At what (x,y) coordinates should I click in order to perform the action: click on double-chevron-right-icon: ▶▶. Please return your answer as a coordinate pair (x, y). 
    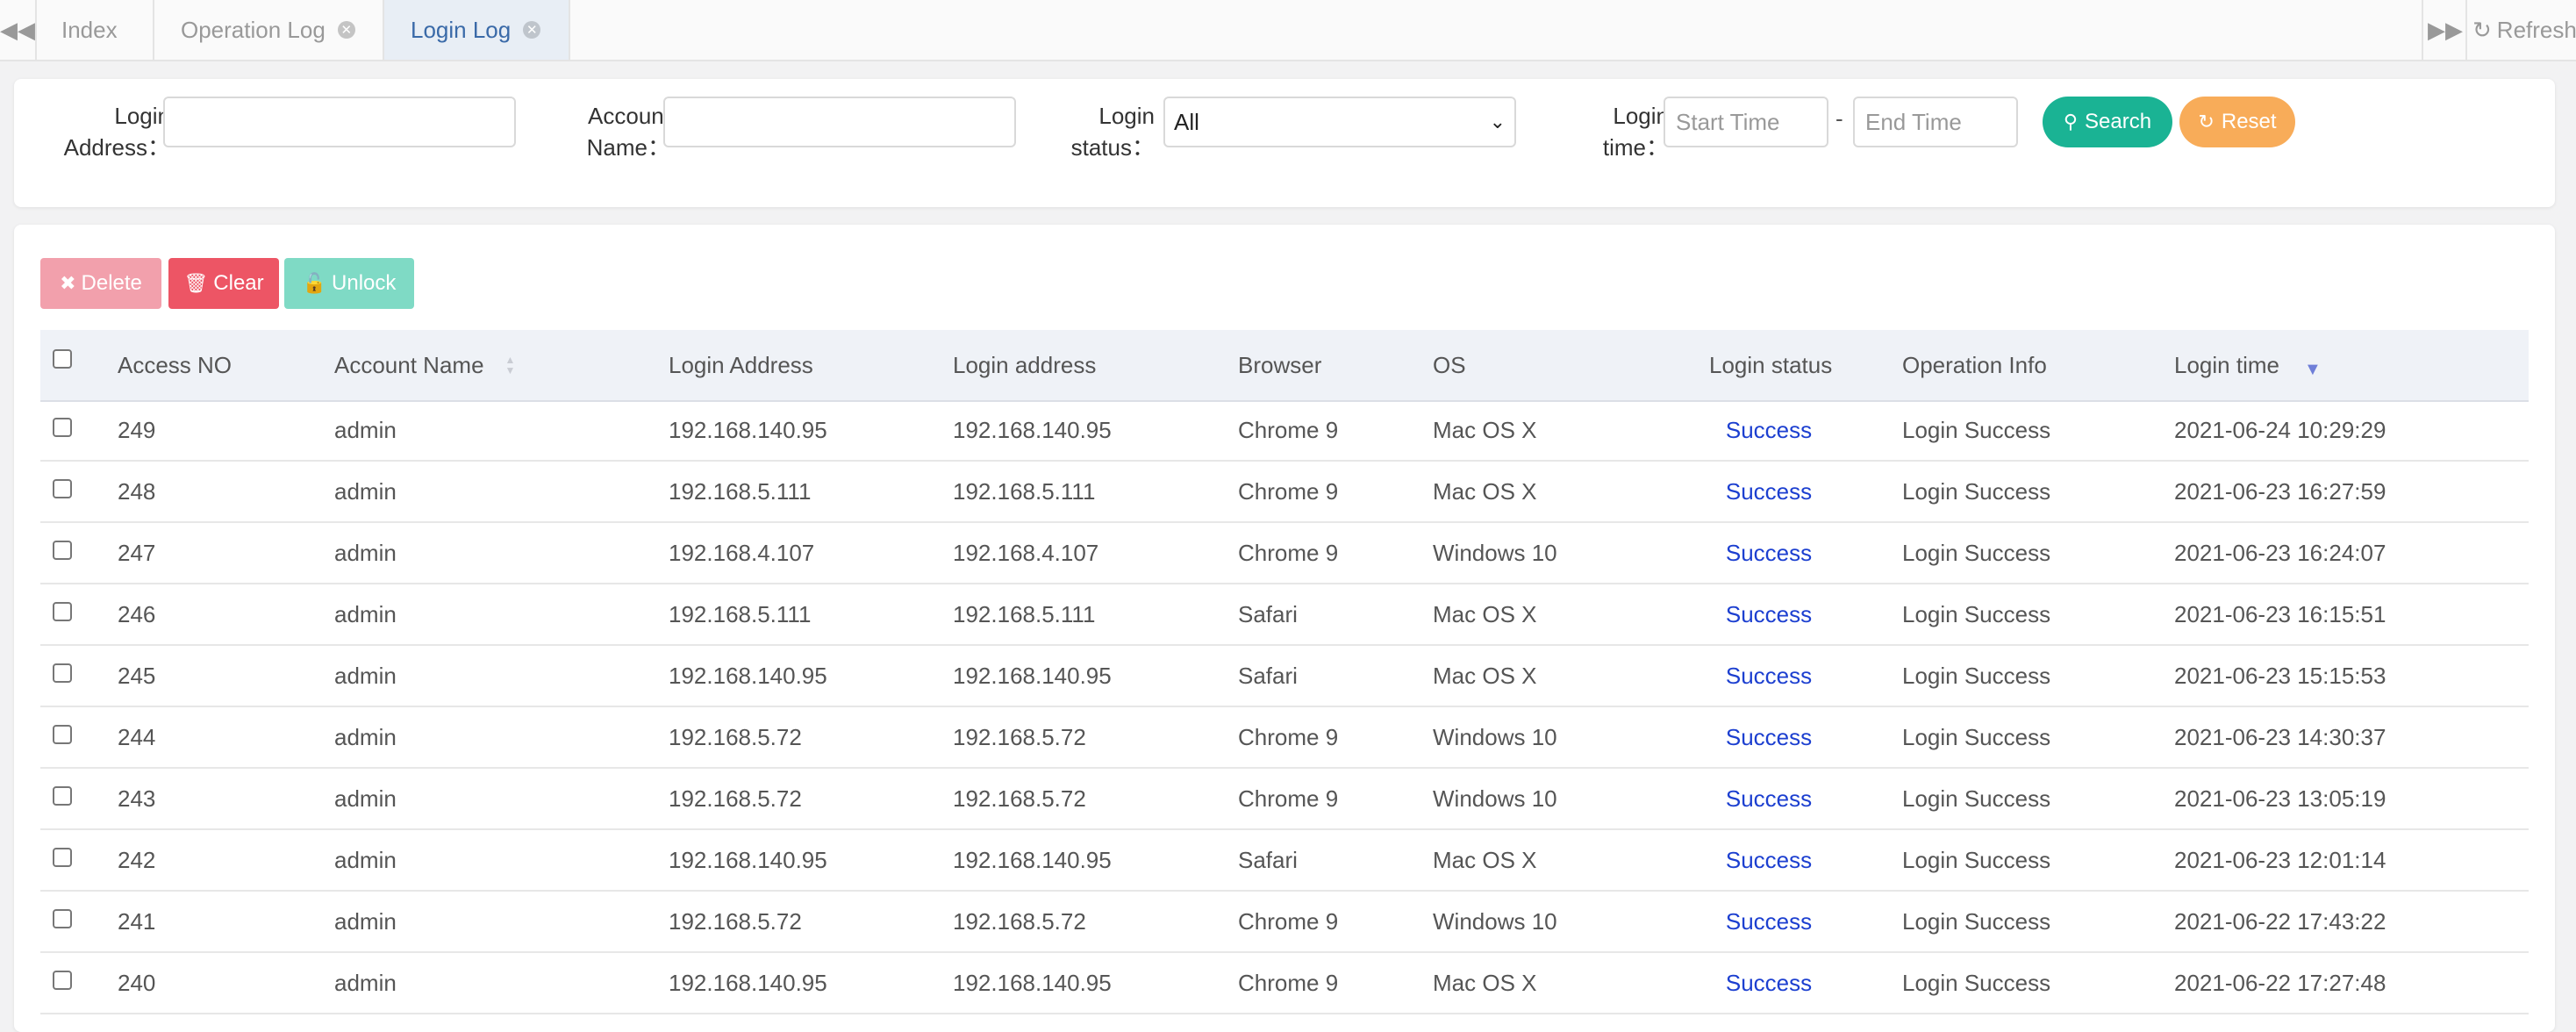
    Looking at the image, I should click on (2444, 30).